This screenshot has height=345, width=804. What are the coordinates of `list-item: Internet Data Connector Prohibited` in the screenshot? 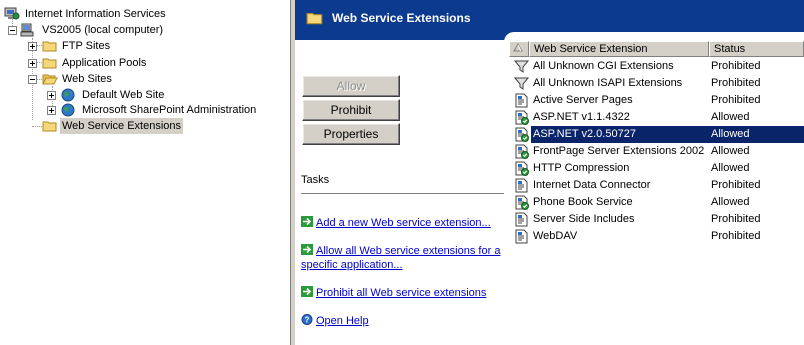 It's located at (654, 185).